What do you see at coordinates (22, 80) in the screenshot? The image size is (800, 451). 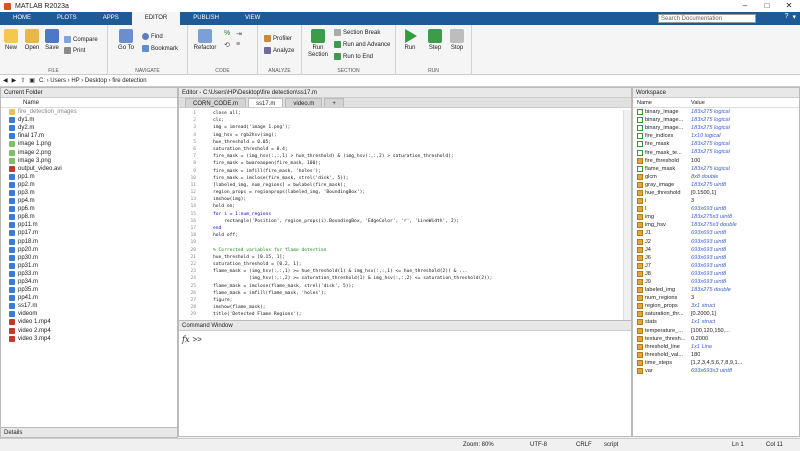 I see `up-folder-icon: ⇧` at bounding box center [22, 80].